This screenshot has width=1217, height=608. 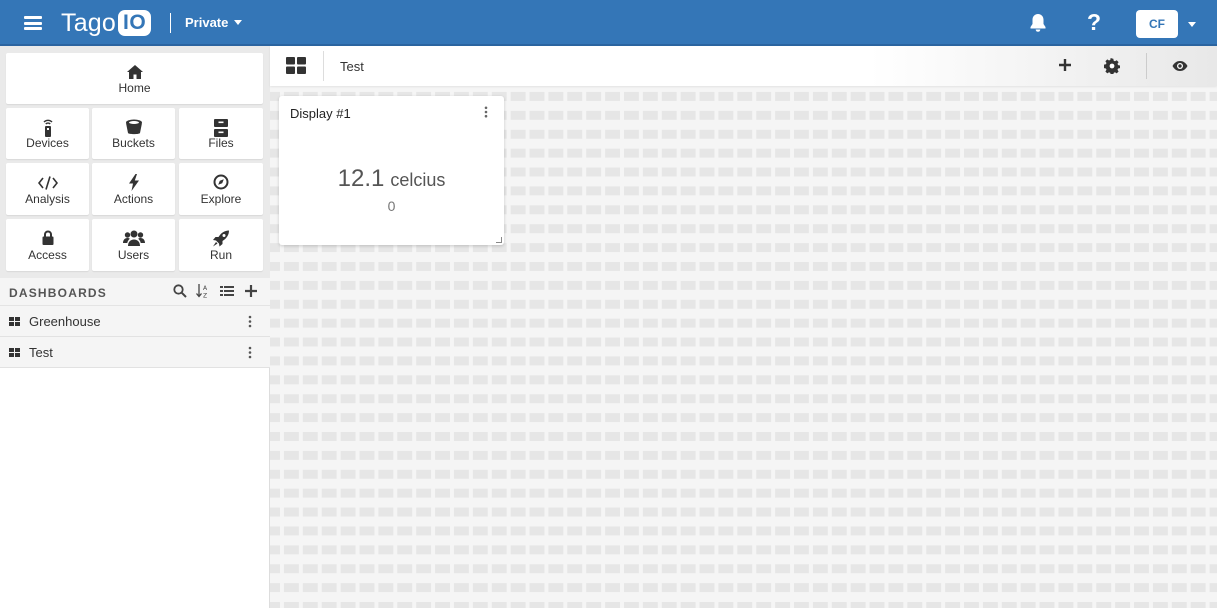 I want to click on users-icon, so click(x=133, y=238).